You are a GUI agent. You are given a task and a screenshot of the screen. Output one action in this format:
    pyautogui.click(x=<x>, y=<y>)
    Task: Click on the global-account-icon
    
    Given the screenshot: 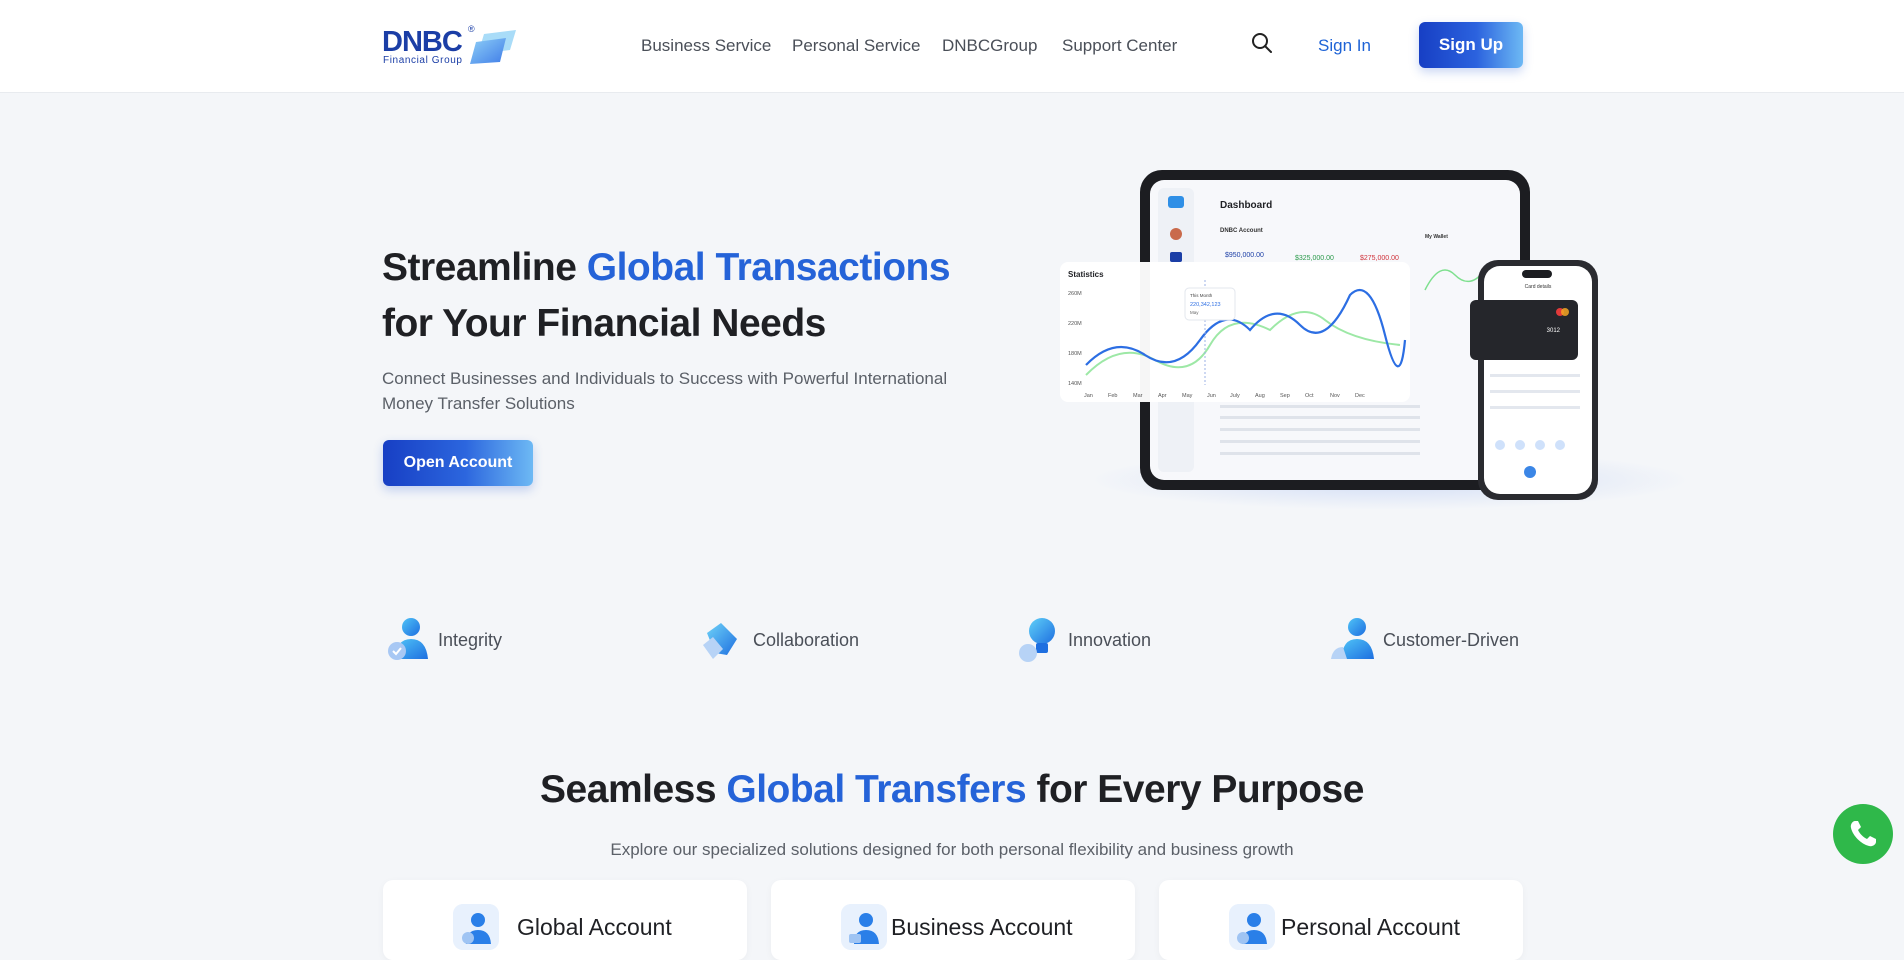 What is the action you would take?
    pyautogui.click(x=476, y=927)
    